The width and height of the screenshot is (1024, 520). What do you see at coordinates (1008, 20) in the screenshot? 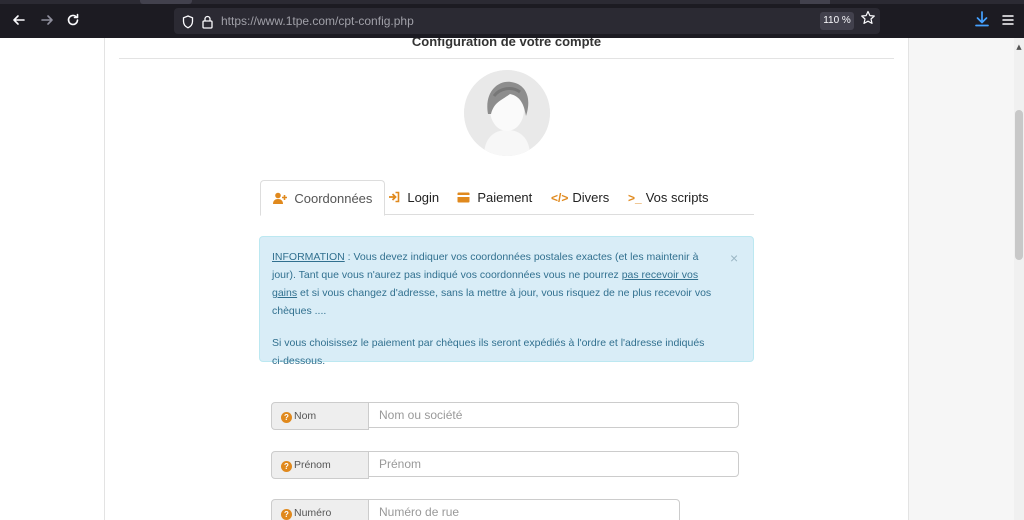
I see `hamburger-menu-icon` at bounding box center [1008, 20].